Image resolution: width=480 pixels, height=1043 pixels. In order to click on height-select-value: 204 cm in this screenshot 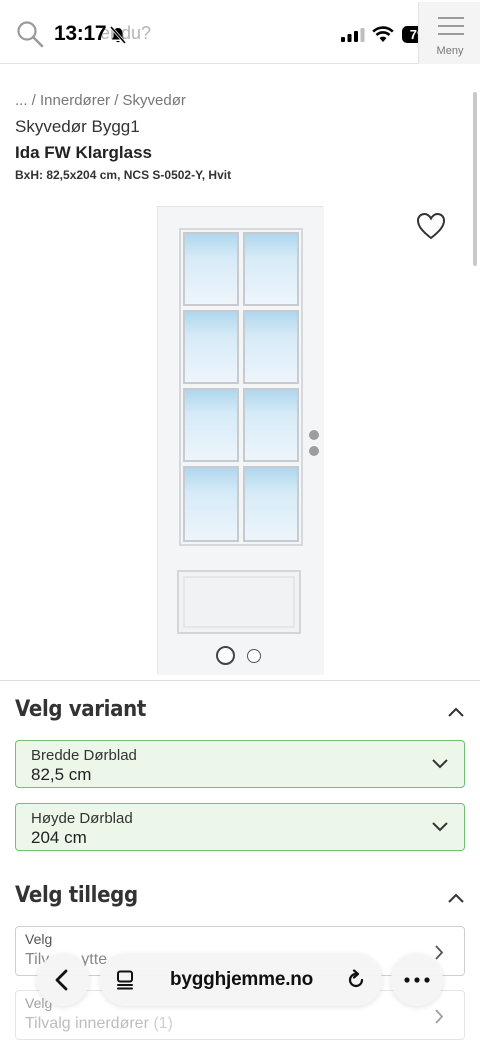, I will do `click(59, 837)`.